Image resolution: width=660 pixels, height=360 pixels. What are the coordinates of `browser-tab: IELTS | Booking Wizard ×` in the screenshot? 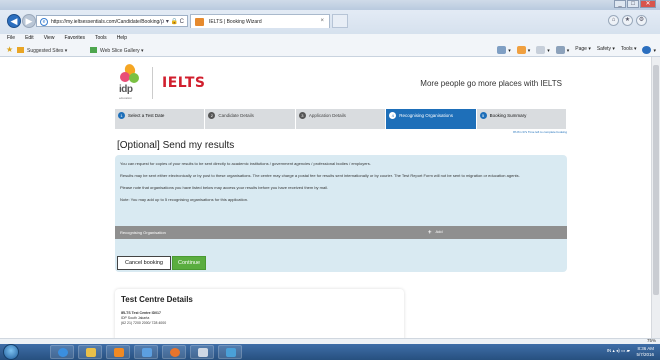 It's located at (260, 21).